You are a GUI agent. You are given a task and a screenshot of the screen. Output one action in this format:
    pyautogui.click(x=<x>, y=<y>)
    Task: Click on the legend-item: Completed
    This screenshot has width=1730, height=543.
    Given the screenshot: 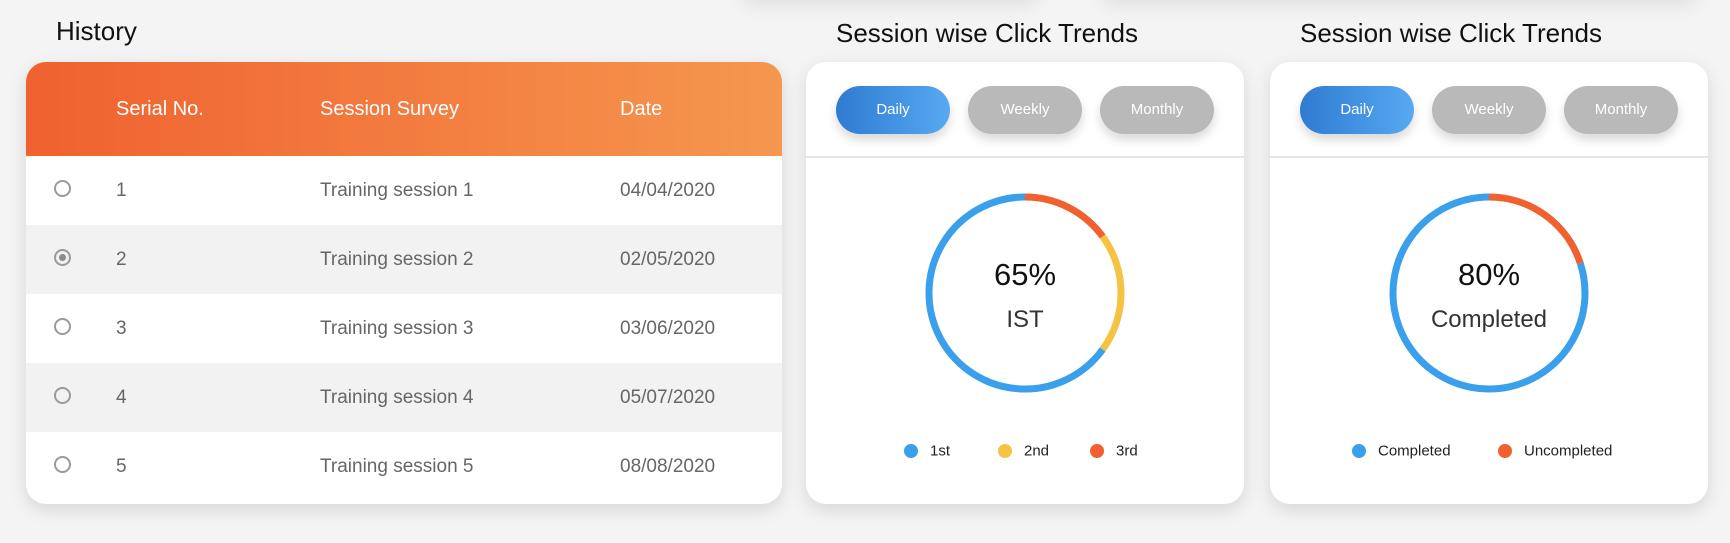 What is the action you would take?
    pyautogui.click(x=1401, y=451)
    